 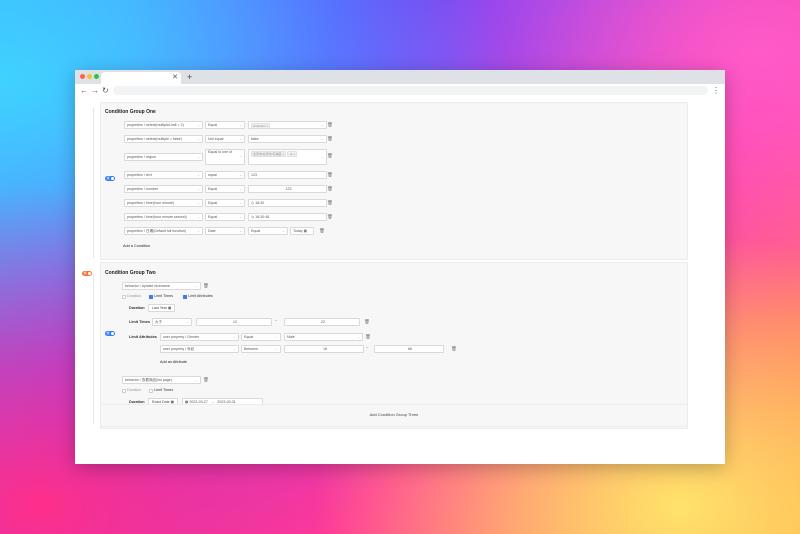 I want to click on new-tab-icon: +, so click(x=189, y=77).